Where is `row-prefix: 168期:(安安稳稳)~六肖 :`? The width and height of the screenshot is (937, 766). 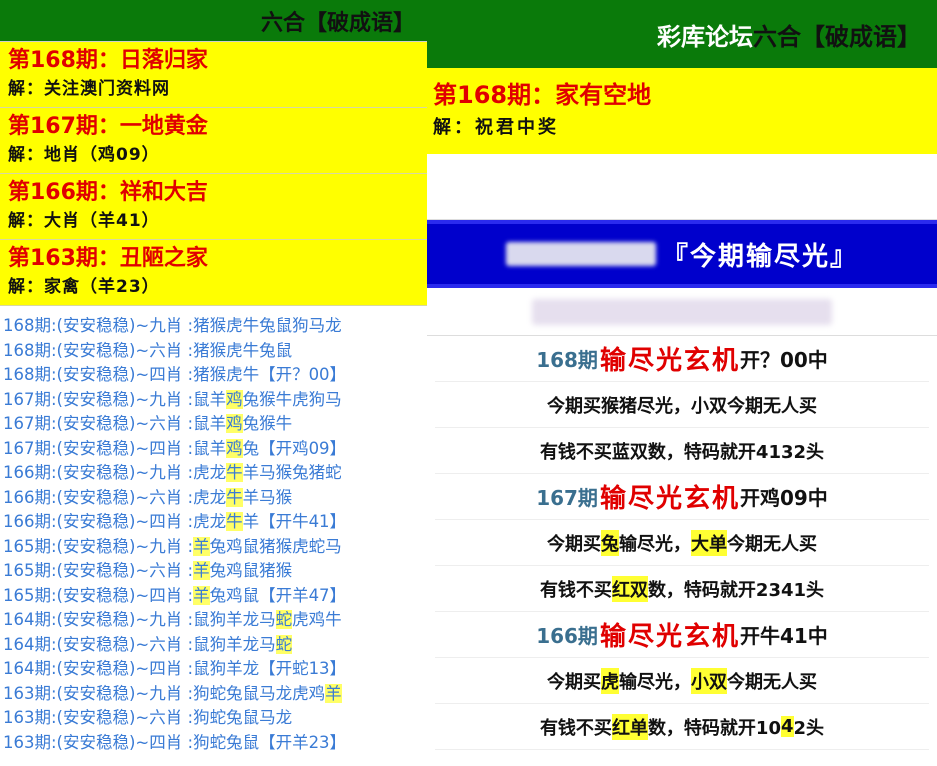
row-prefix: 168期:(安安稳稳)~六肖 : is located at coordinates (98, 350).